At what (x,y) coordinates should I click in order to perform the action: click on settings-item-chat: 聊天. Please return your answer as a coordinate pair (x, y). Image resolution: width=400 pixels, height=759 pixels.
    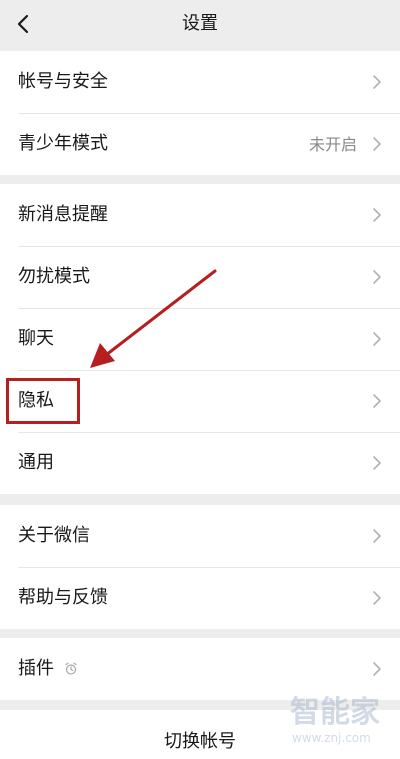
    Looking at the image, I should click on (200, 339).